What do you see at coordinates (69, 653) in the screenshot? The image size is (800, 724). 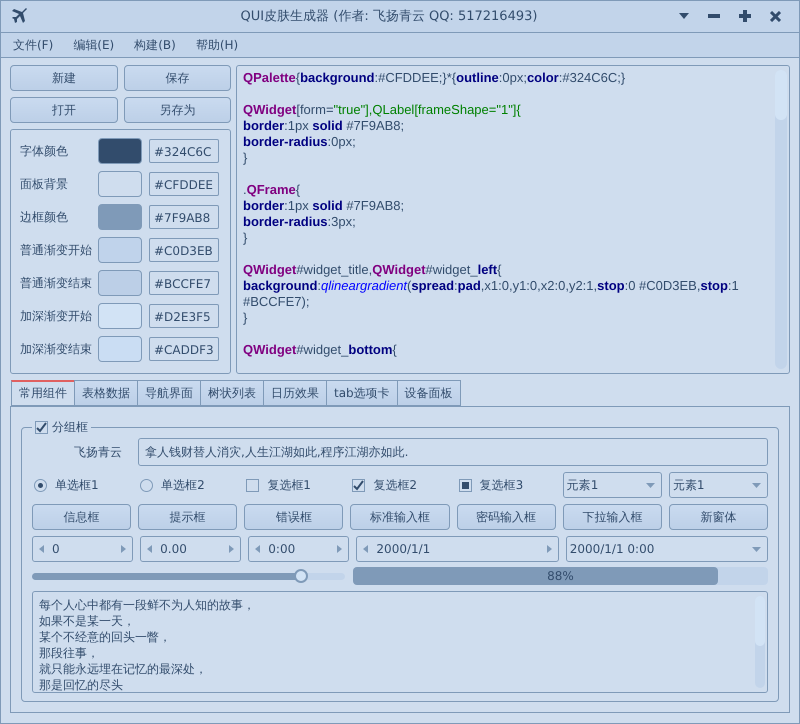 I see `text-line: 那段往事，` at bounding box center [69, 653].